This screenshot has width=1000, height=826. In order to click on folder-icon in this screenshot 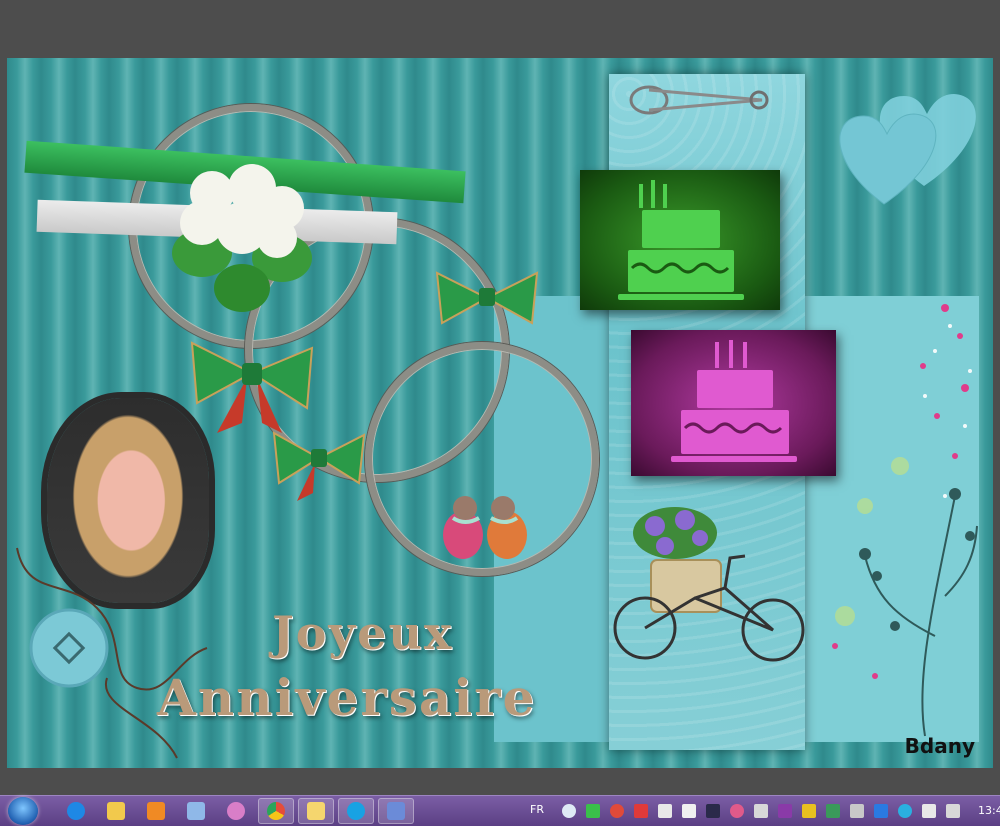, I will do `click(316, 811)`.